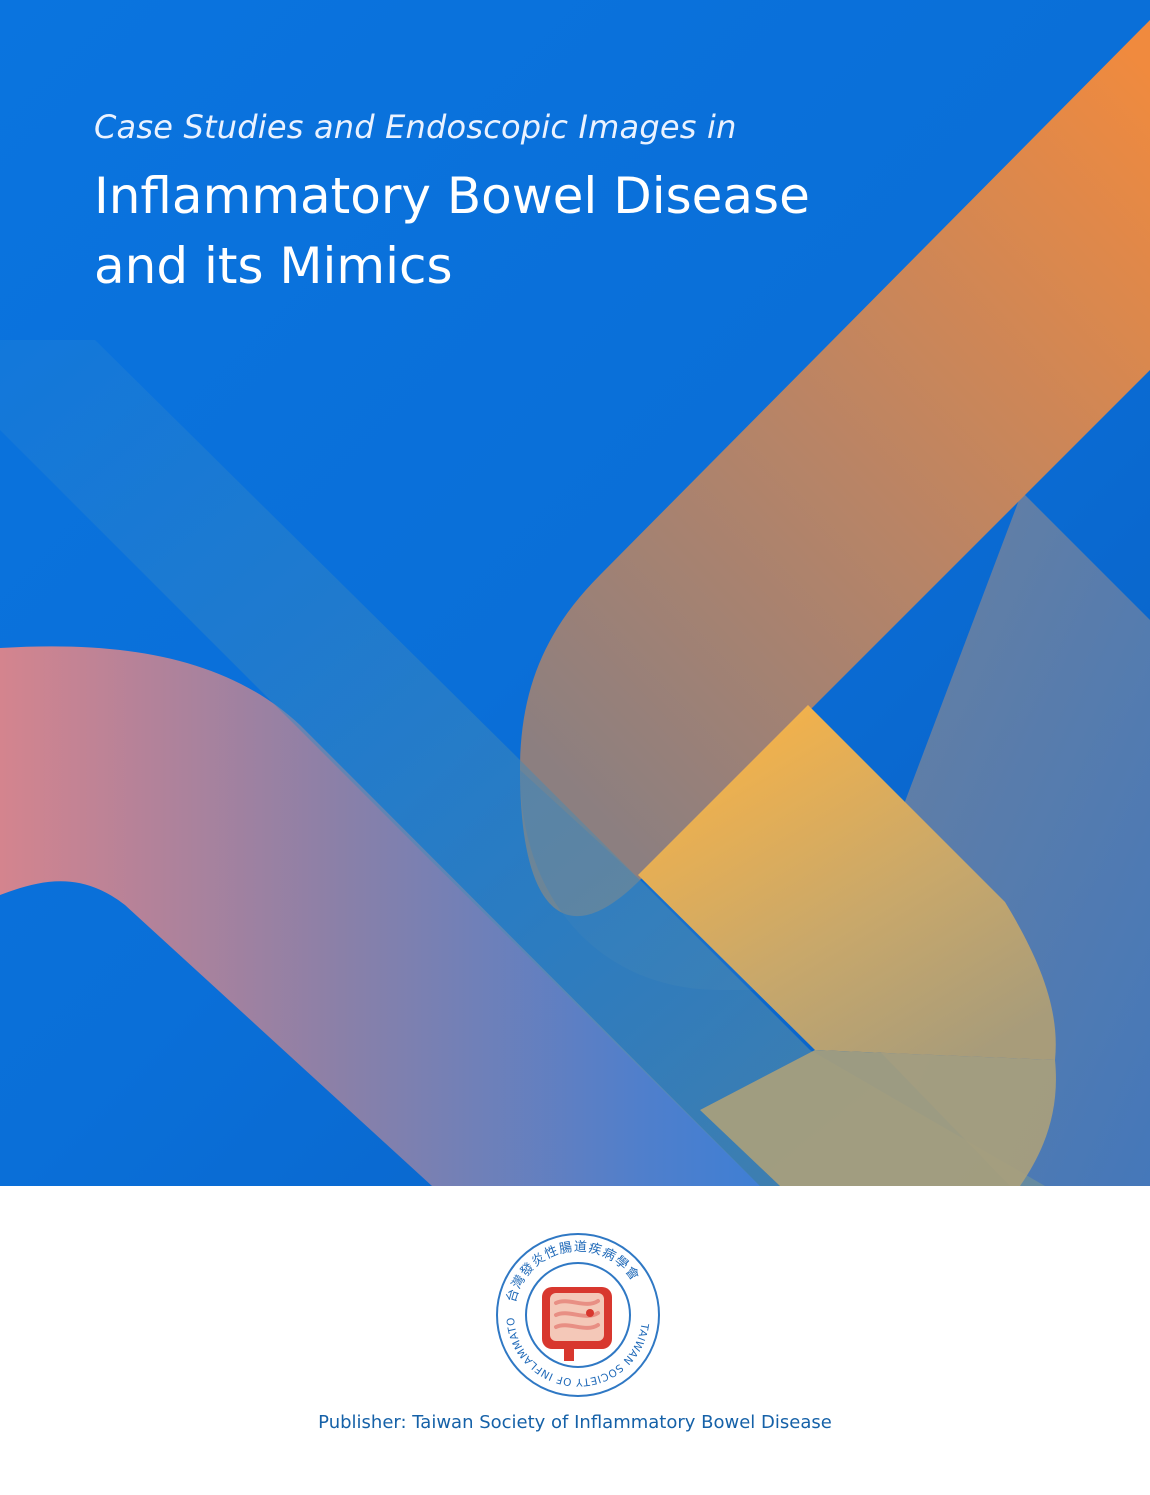  Describe the element at coordinates (273, 266) in the screenshot. I see `book-title-line-2: and its Mimics` at that location.